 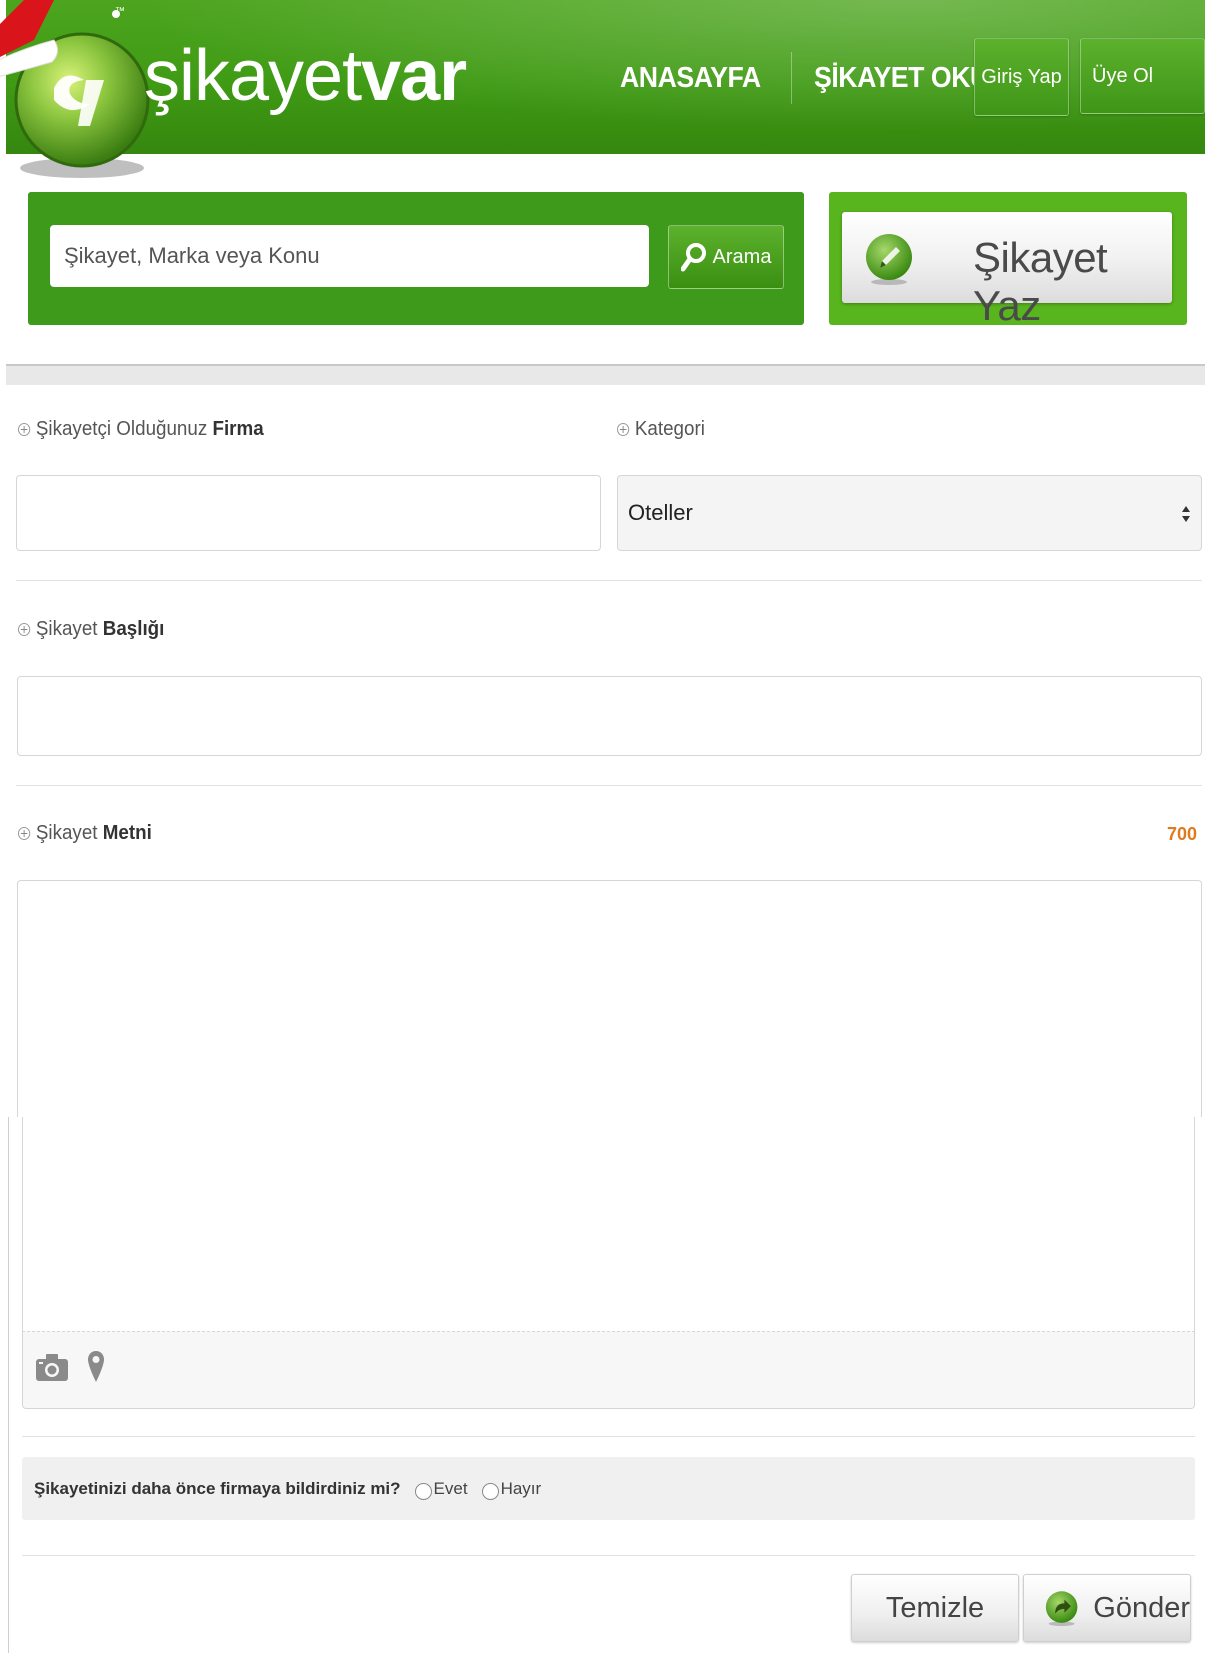 What do you see at coordinates (889, 259) in the screenshot?
I see `pencil-icon` at bounding box center [889, 259].